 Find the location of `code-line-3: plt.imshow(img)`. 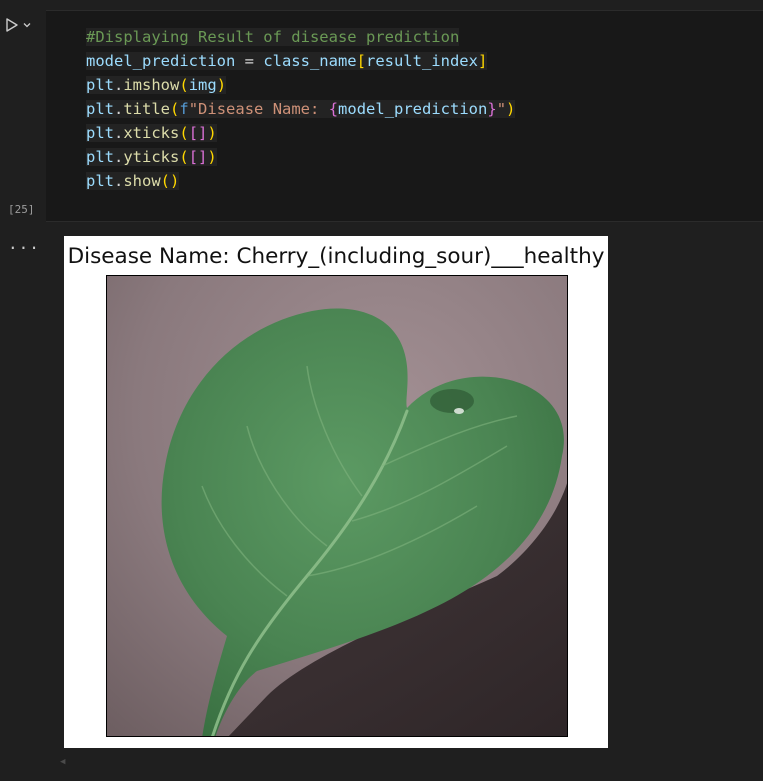

code-line-3: plt.imshow(img) is located at coordinates (156, 85).